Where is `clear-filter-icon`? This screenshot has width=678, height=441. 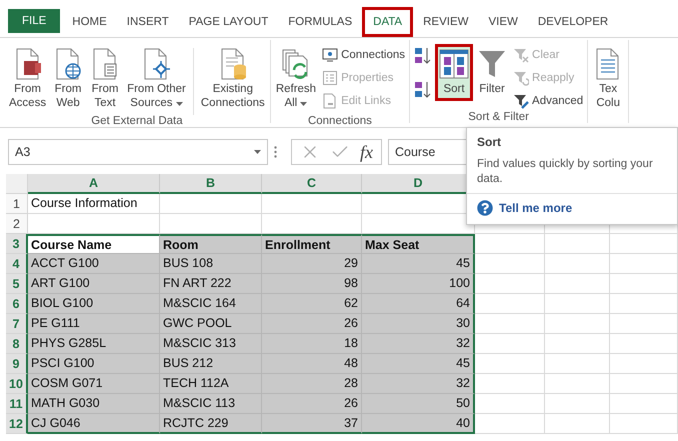
clear-filter-icon is located at coordinates (521, 54).